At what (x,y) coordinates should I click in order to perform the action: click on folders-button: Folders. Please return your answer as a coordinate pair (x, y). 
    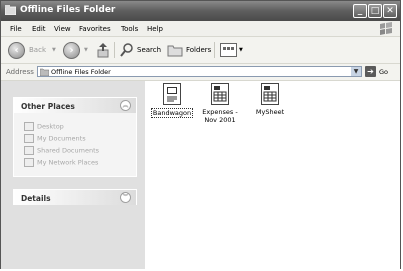
    Looking at the image, I should click on (189, 50).